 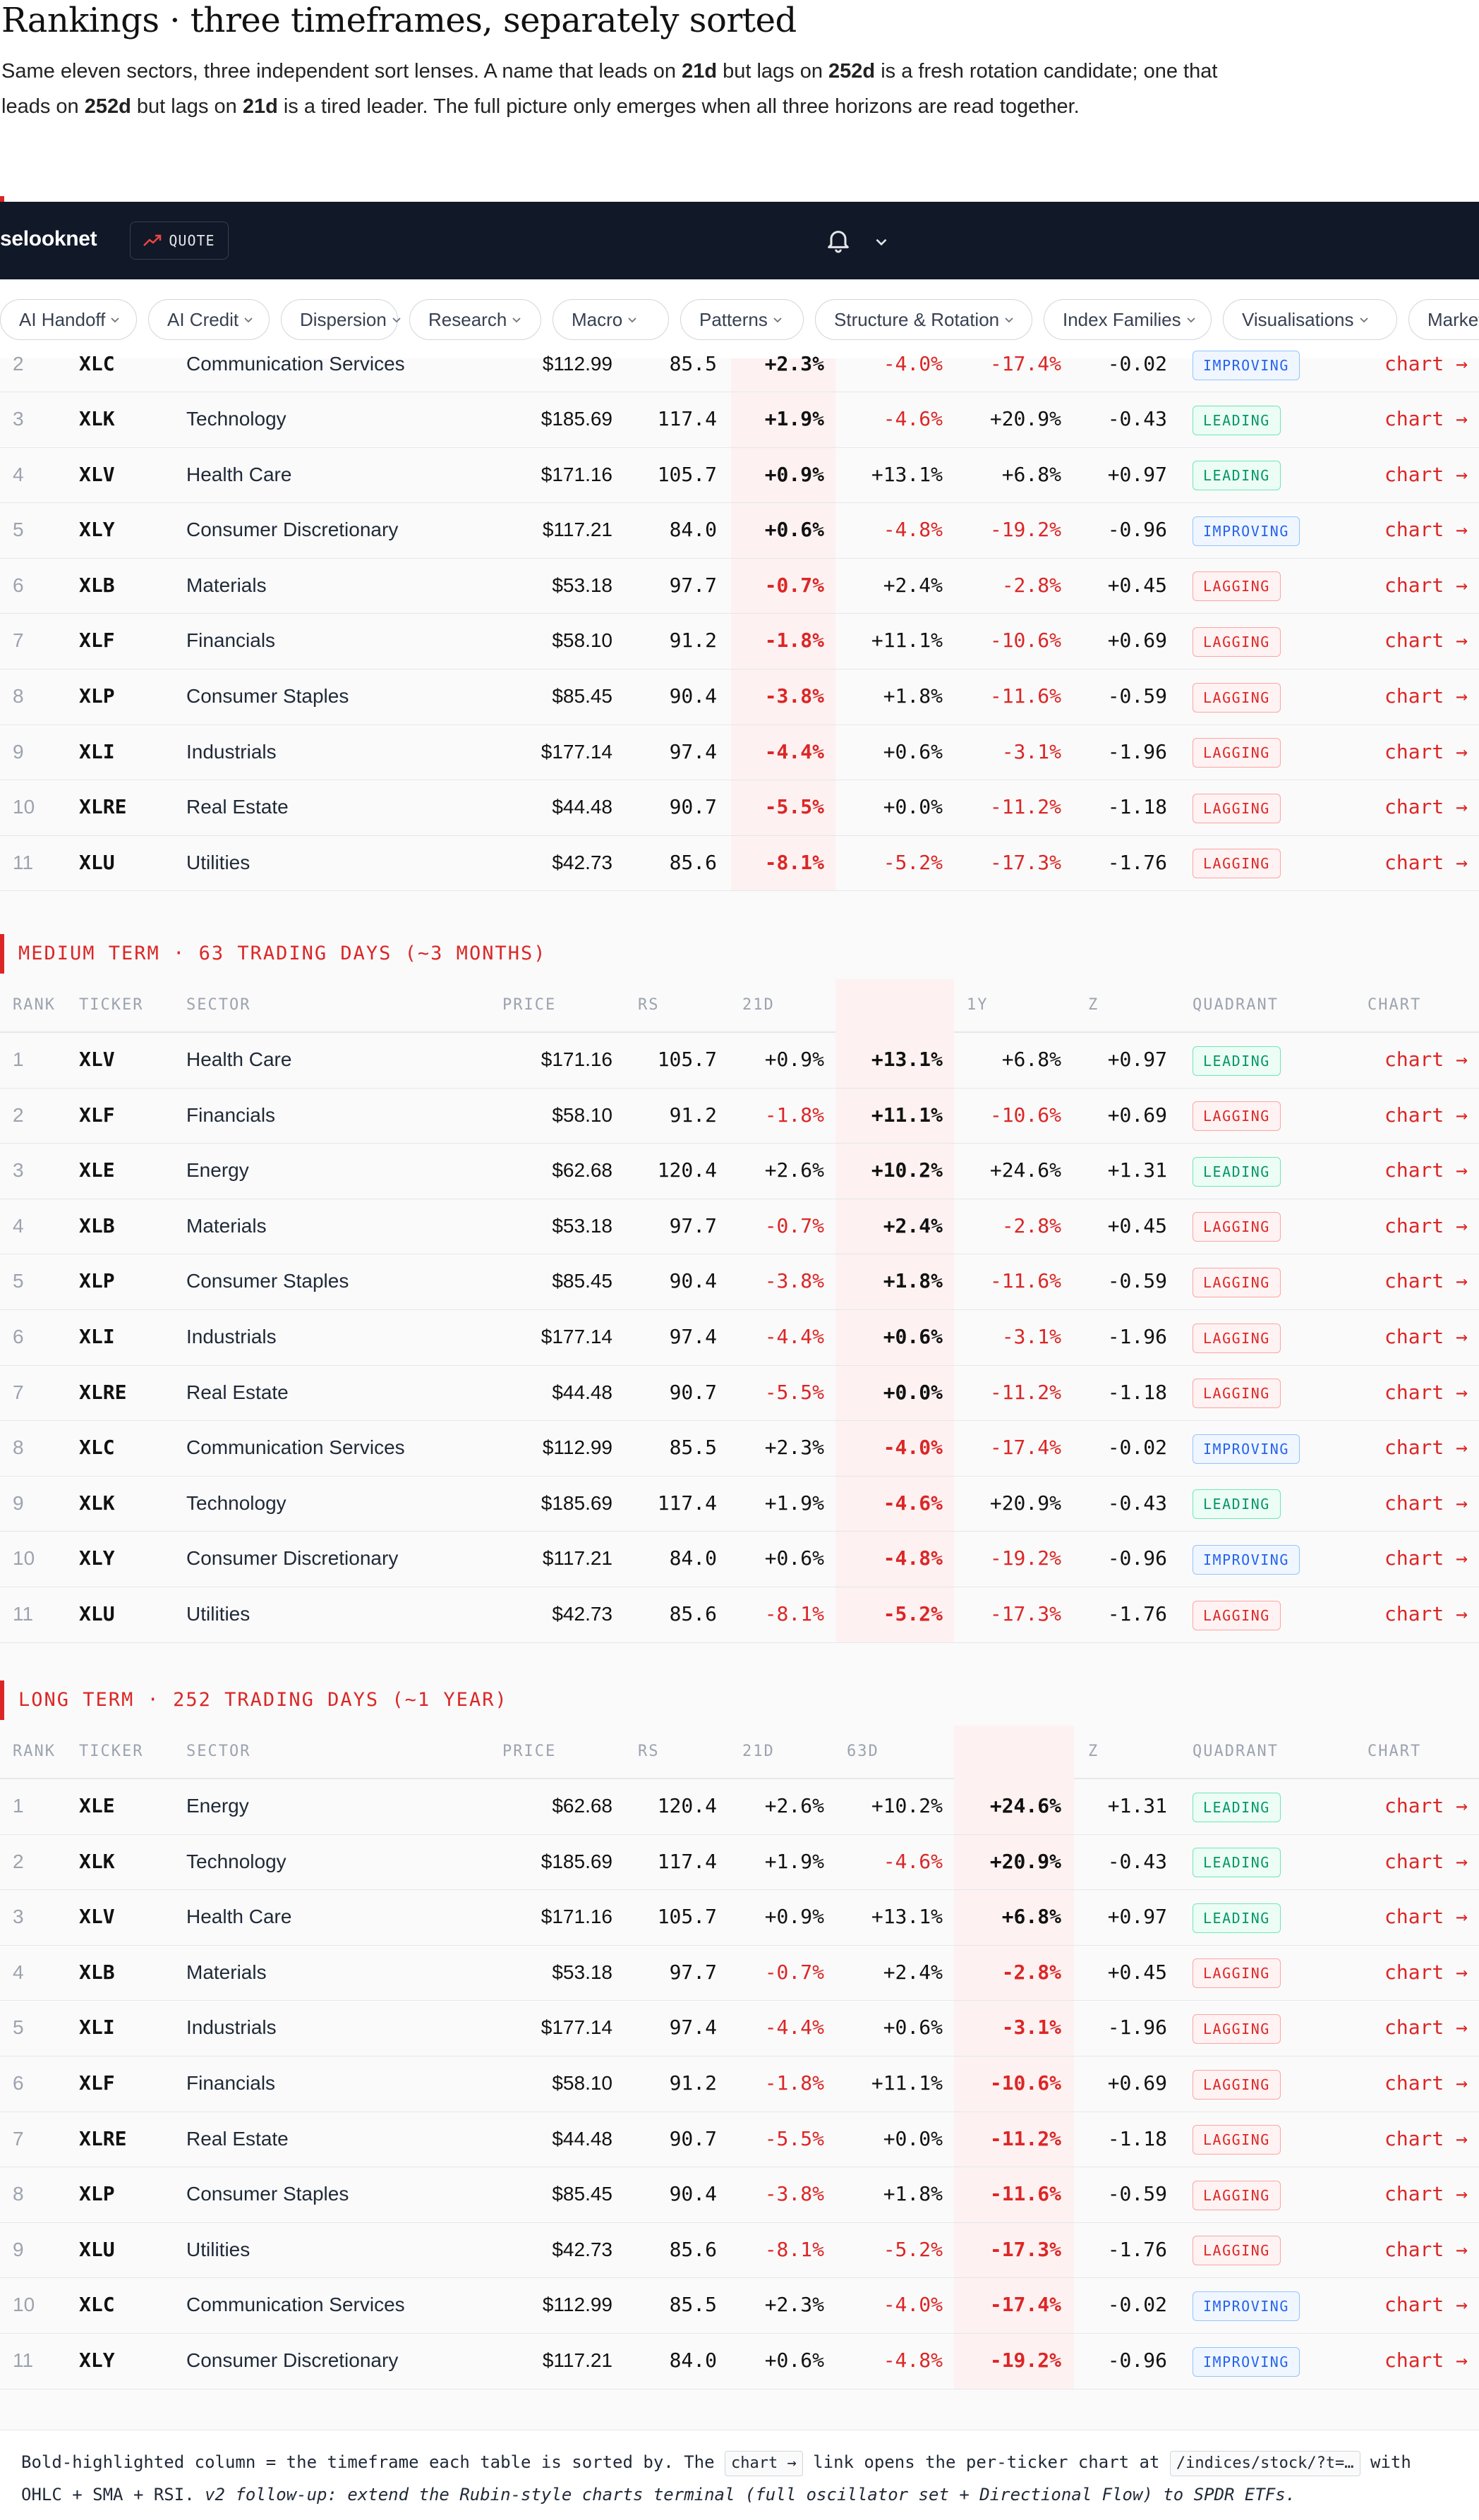 I want to click on nav-pill-ai-credit: AI Credit, so click(x=209, y=319).